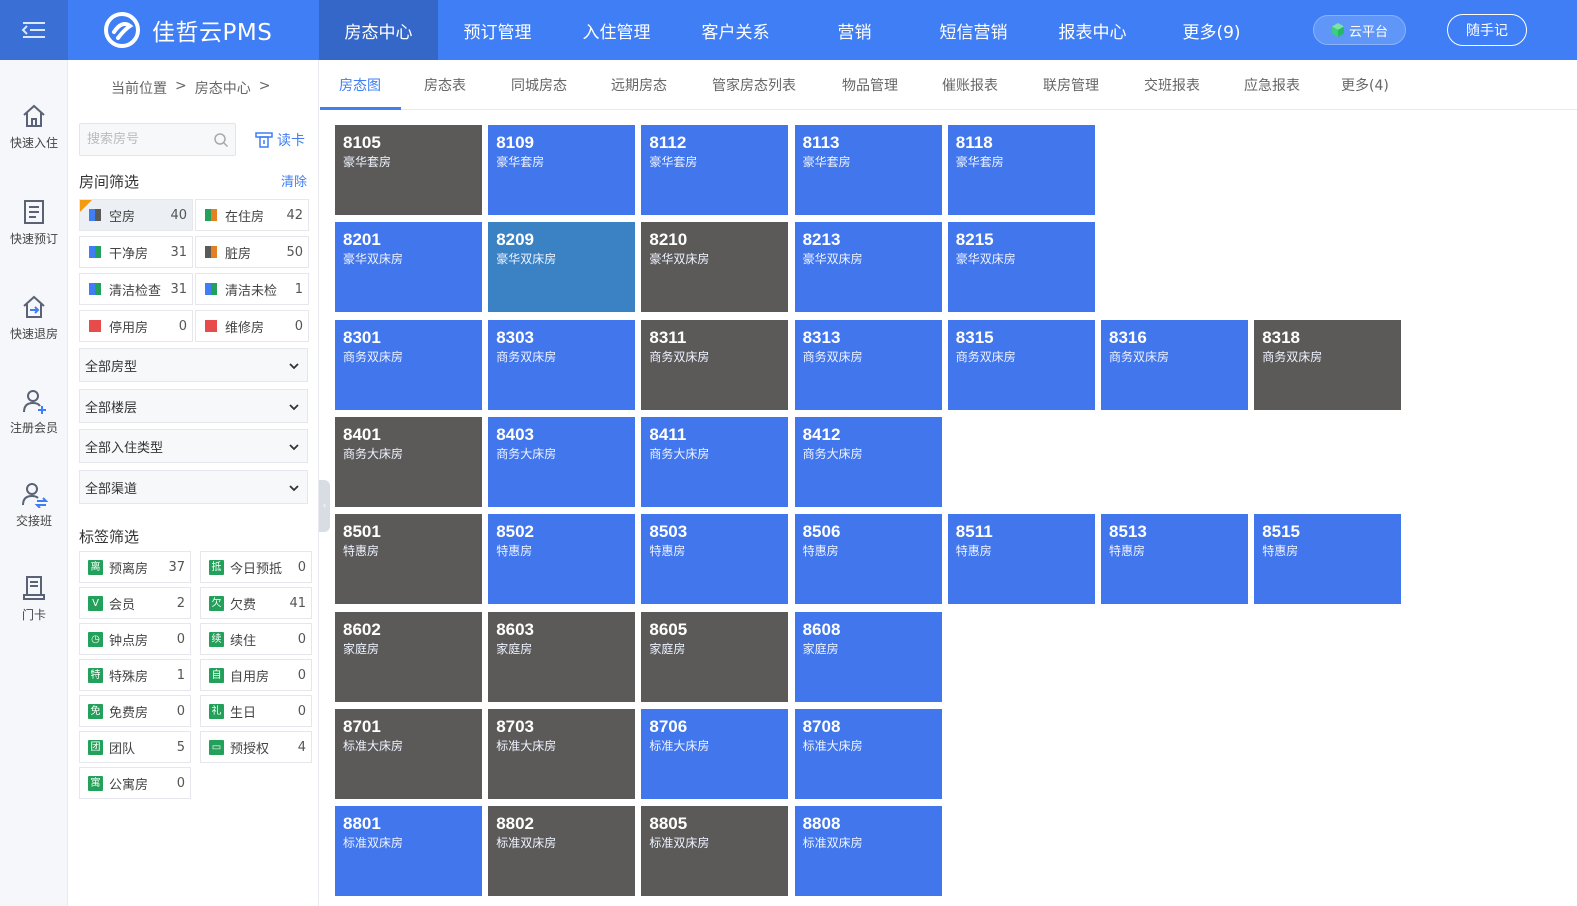  What do you see at coordinates (360, 85) in the screenshot?
I see `subnav-tab-0: 房态图` at bounding box center [360, 85].